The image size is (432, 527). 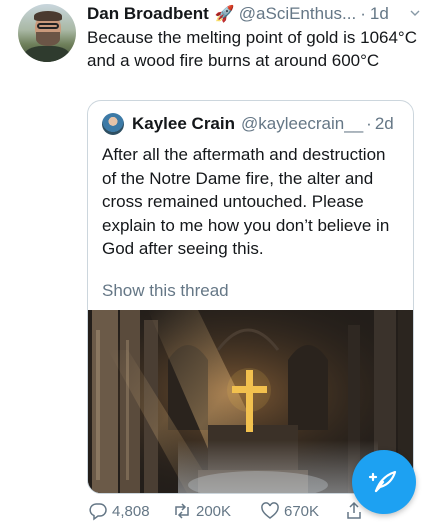 I want to click on reply-icon, so click(x=98, y=512).